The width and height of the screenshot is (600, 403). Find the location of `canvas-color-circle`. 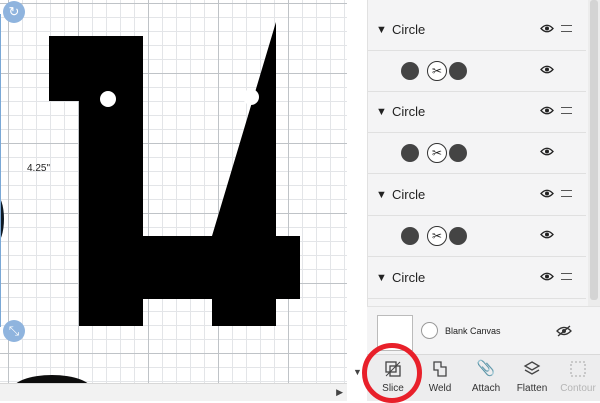

canvas-color-circle is located at coordinates (429, 330).